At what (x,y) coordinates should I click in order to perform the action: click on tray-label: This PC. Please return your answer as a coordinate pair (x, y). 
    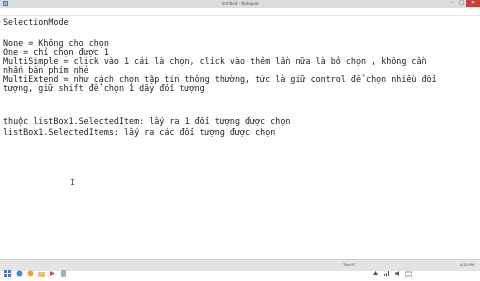
    Looking at the image, I should click on (349, 265).